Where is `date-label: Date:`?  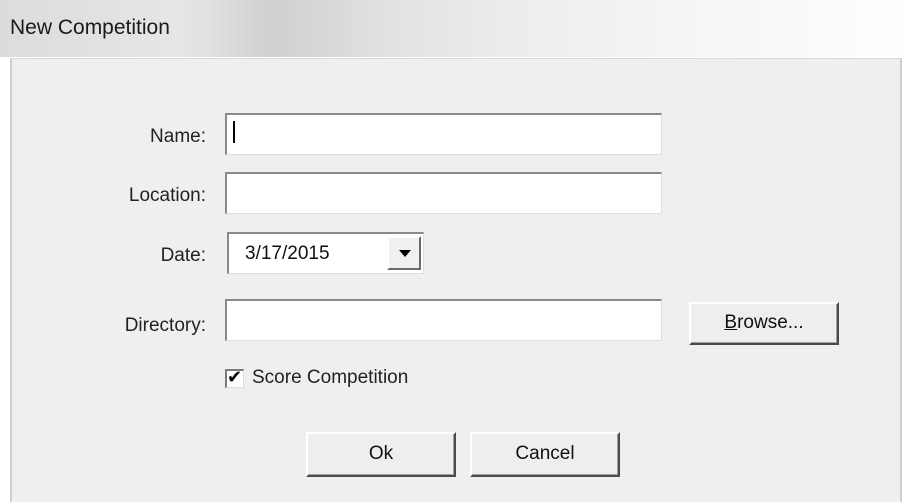
date-label: Date: is located at coordinates (183, 255).